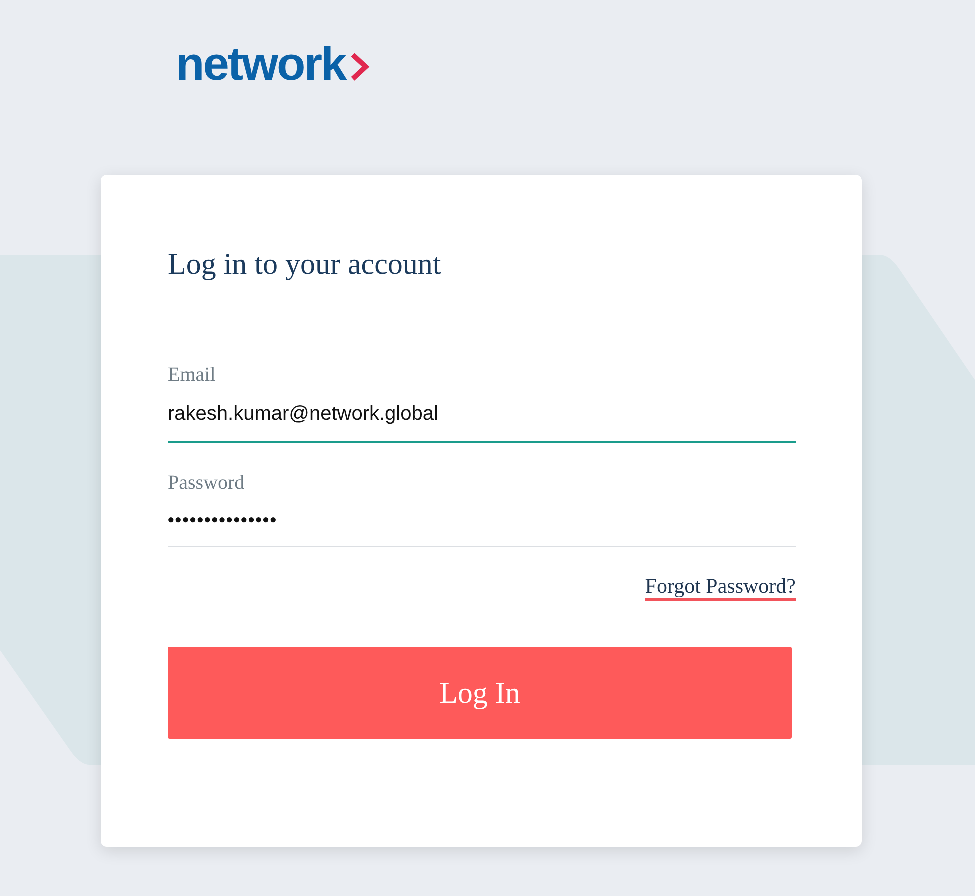 The width and height of the screenshot is (975, 896). Describe the element at coordinates (206, 483) in the screenshot. I see `field-label: Password` at that location.